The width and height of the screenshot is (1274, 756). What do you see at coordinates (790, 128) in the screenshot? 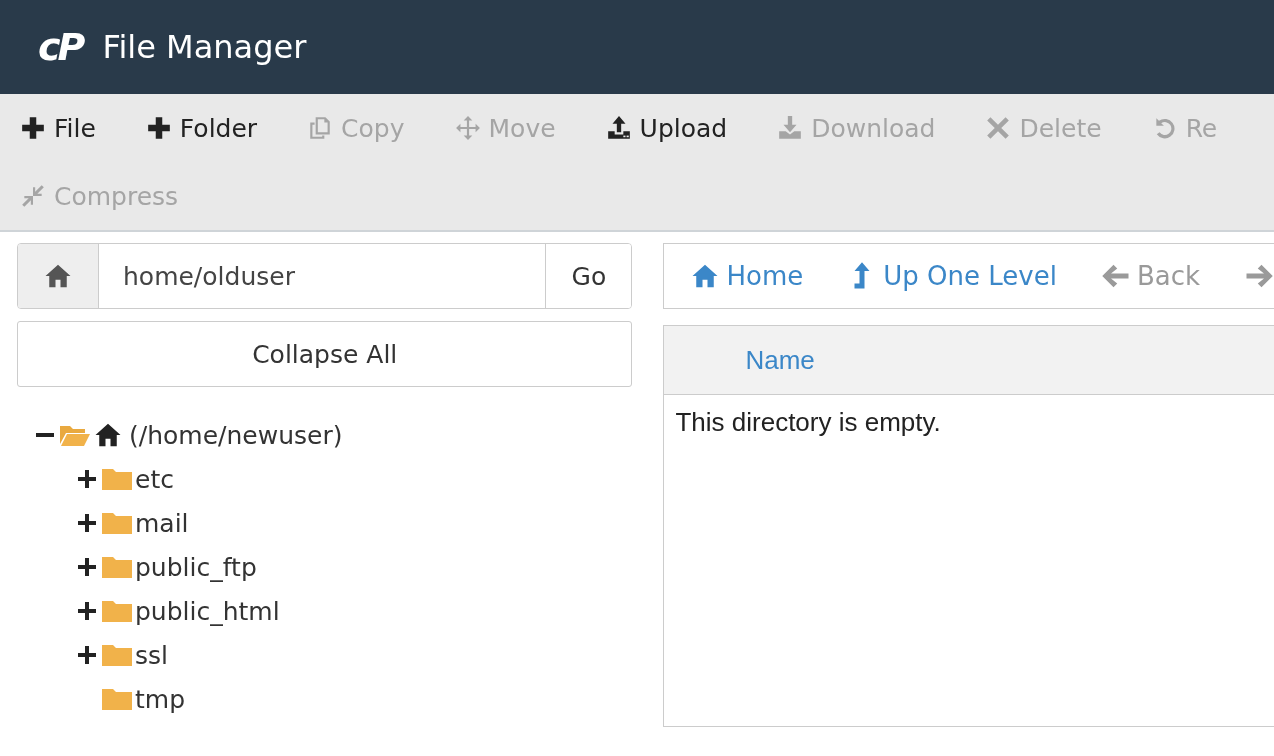
I see `download-icon` at bounding box center [790, 128].